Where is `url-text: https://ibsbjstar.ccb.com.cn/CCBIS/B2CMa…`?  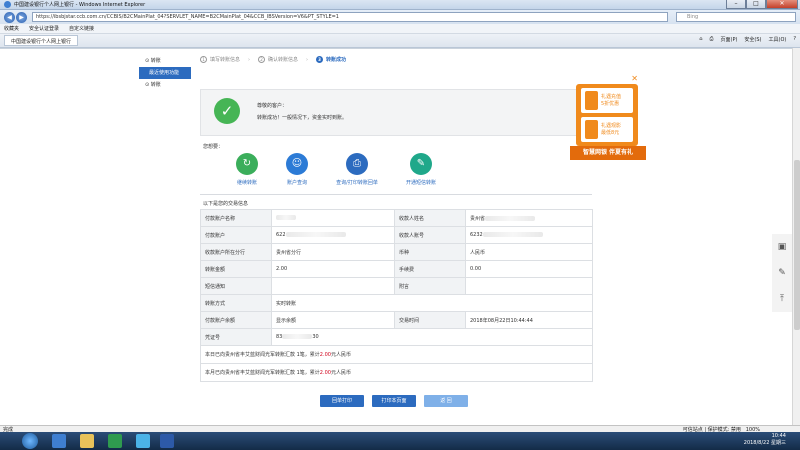 url-text: https://ibsbjstar.ccb.com.cn/CCBIS/B2CMa… is located at coordinates (187, 17).